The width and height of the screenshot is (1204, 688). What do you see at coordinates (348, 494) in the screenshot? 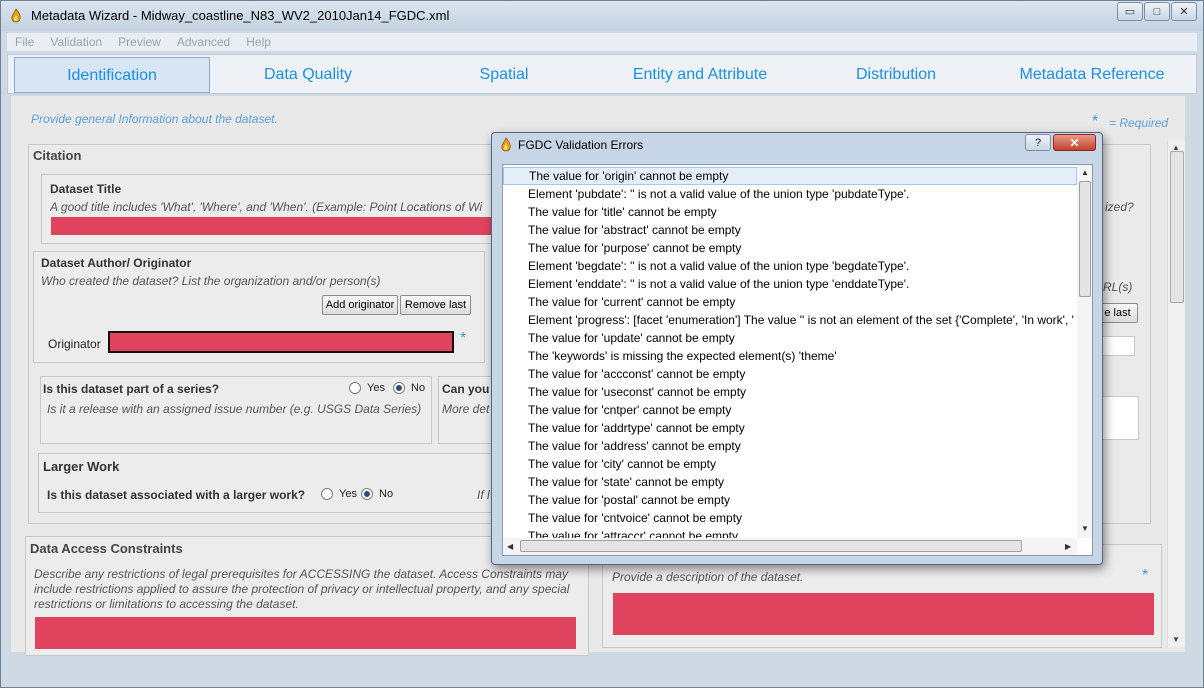
I see `larger-work-yes-label: Yes` at bounding box center [348, 494].